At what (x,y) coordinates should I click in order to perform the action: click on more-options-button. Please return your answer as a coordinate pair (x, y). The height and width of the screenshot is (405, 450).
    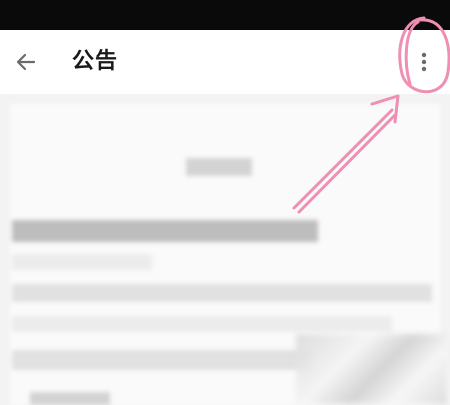
    Looking at the image, I should click on (424, 62).